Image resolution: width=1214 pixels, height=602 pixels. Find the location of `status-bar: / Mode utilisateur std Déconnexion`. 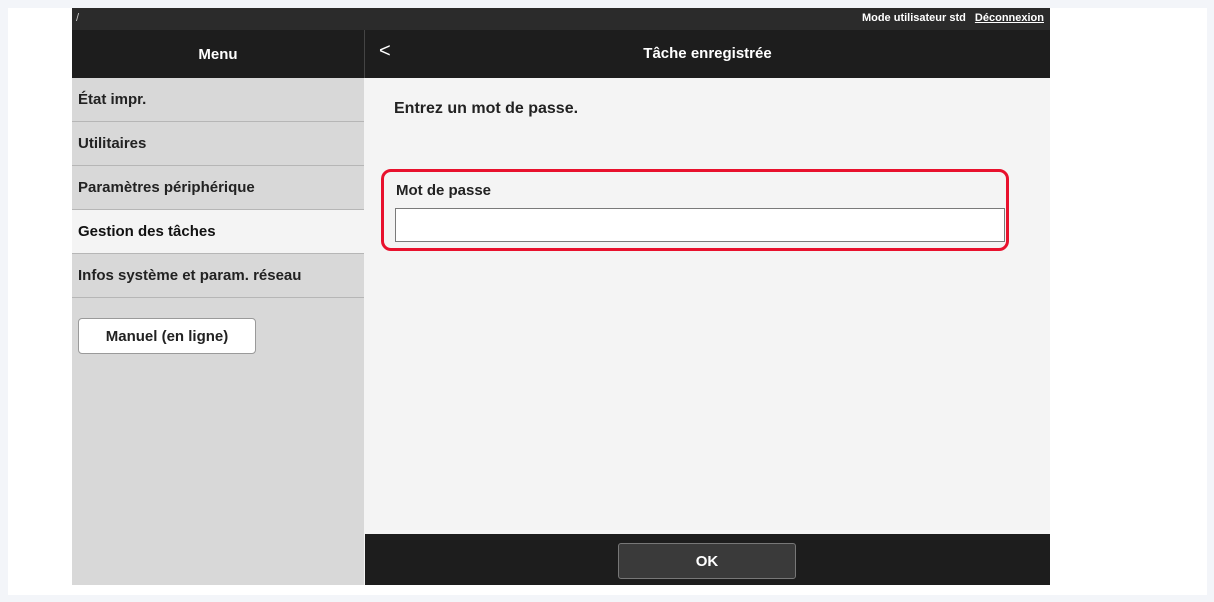

status-bar: / Mode utilisateur std Déconnexion is located at coordinates (561, 19).